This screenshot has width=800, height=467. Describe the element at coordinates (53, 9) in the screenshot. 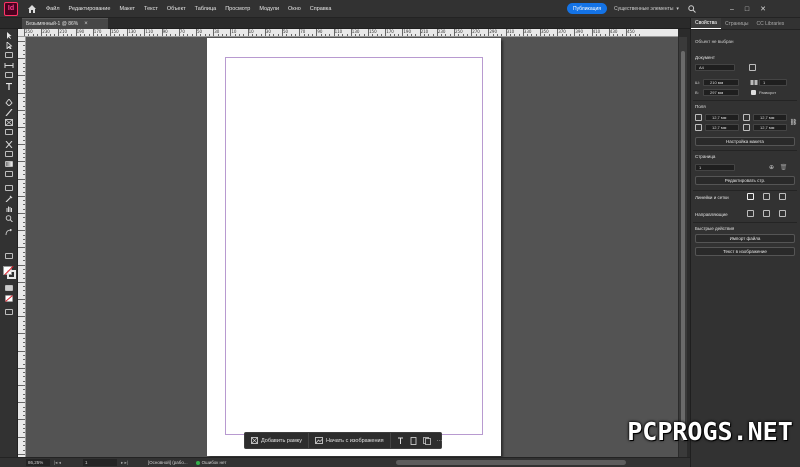

I see `menu-file: Файл` at that location.